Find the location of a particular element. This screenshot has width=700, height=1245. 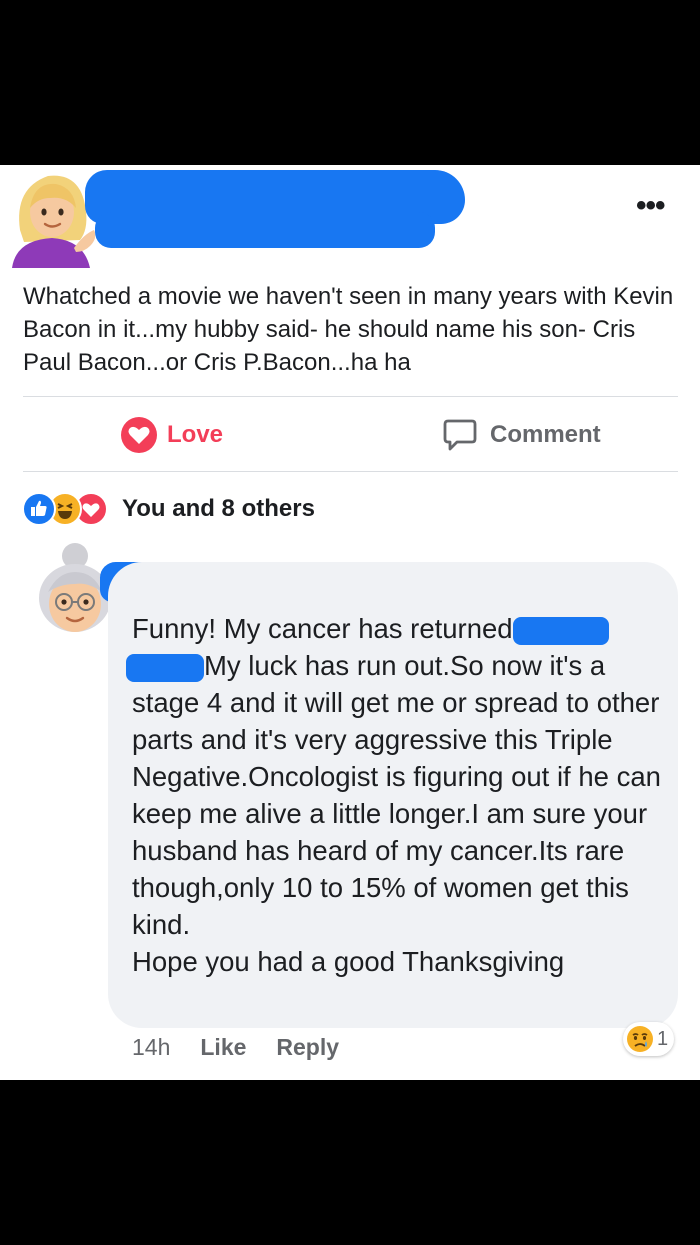

redacted-poster-name is located at coordinates (265, 230).